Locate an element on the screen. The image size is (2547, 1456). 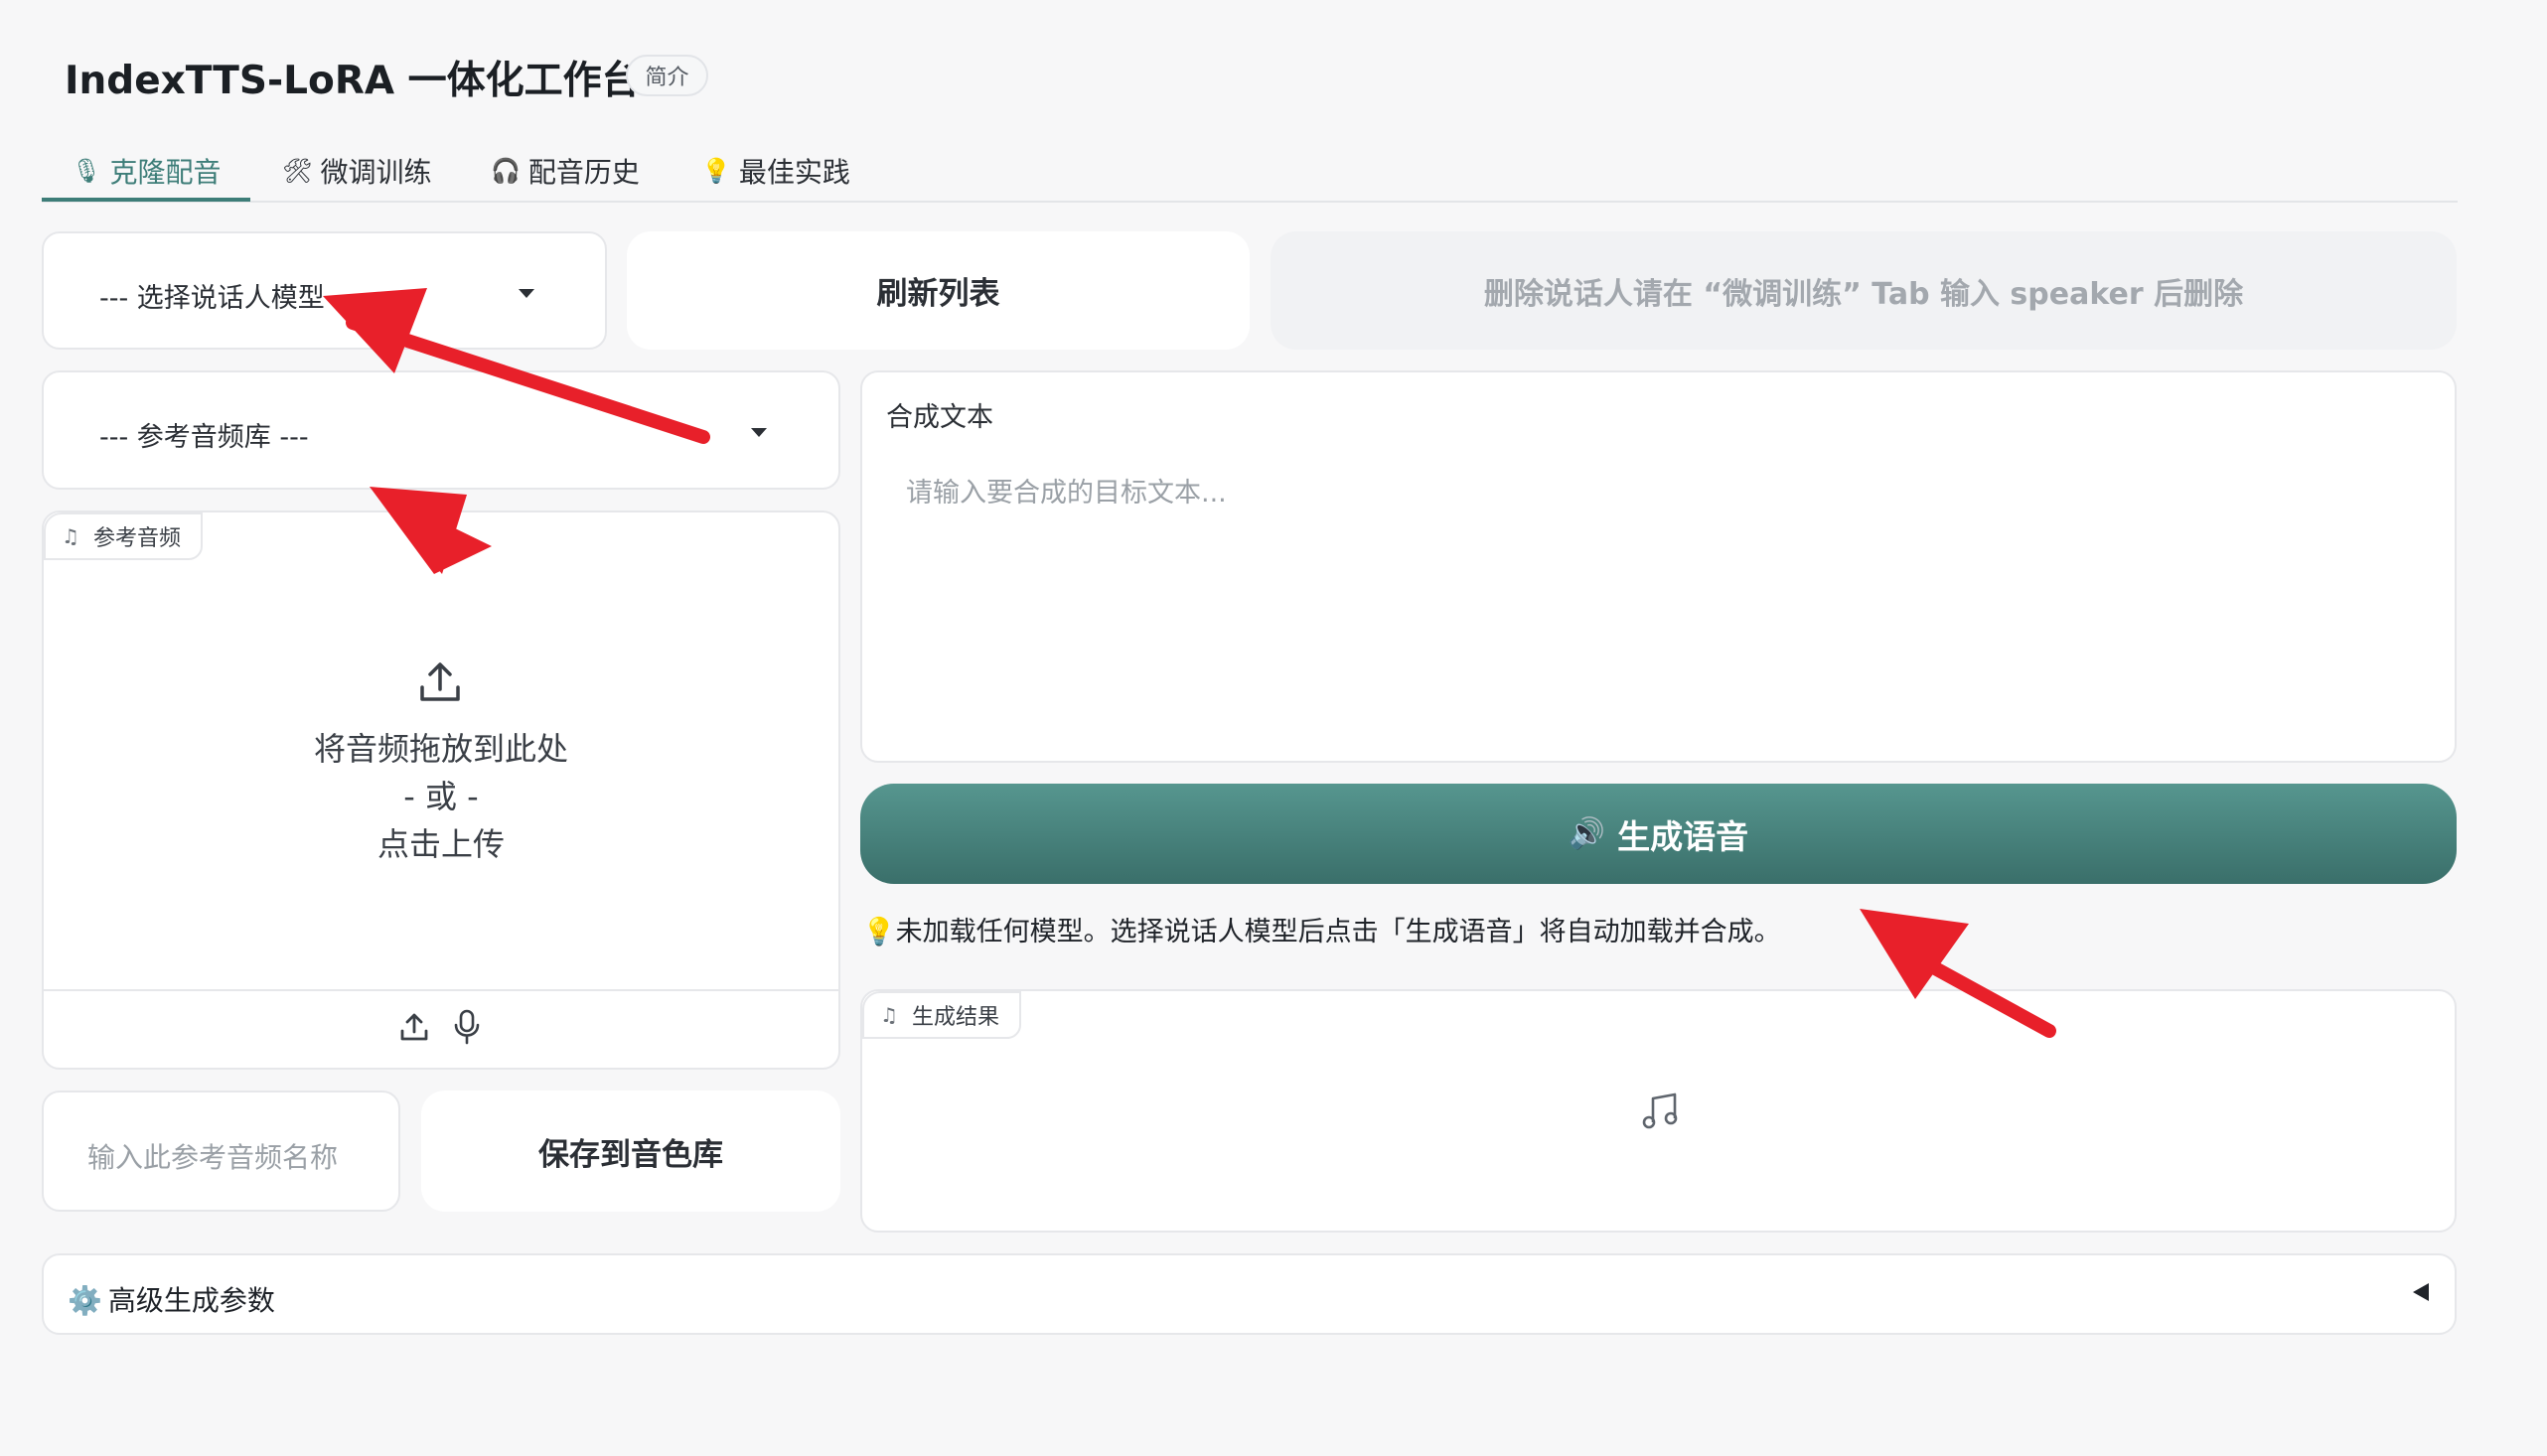
upload-drop-zone: 将音频拖放到此处 - 或 - 点击上传 is located at coordinates (441, 783).